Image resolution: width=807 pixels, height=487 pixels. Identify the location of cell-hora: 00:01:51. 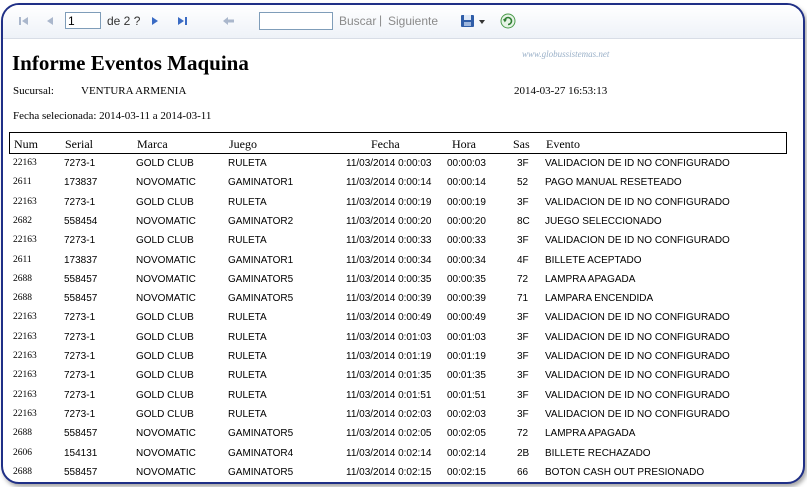
(466, 395).